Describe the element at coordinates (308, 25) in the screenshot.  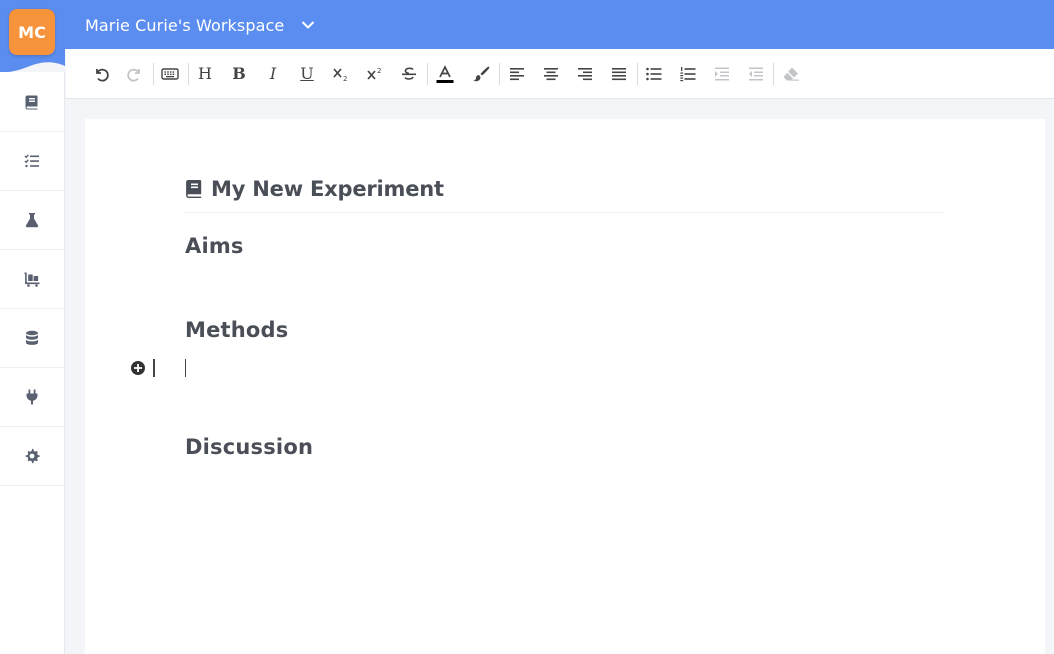
I see `chevron-down-icon` at that location.